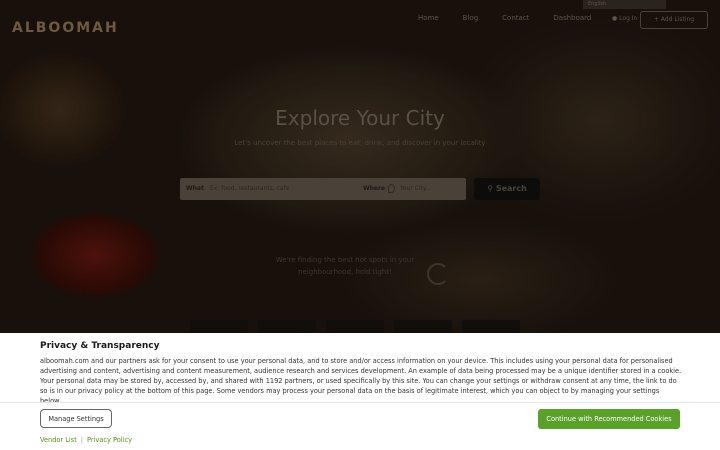 Image resolution: width=720 pixels, height=450 pixels. What do you see at coordinates (677, 19) in the screenshot?
I see `add-listing-label: Add Listing` at bounding box center [677, 19].